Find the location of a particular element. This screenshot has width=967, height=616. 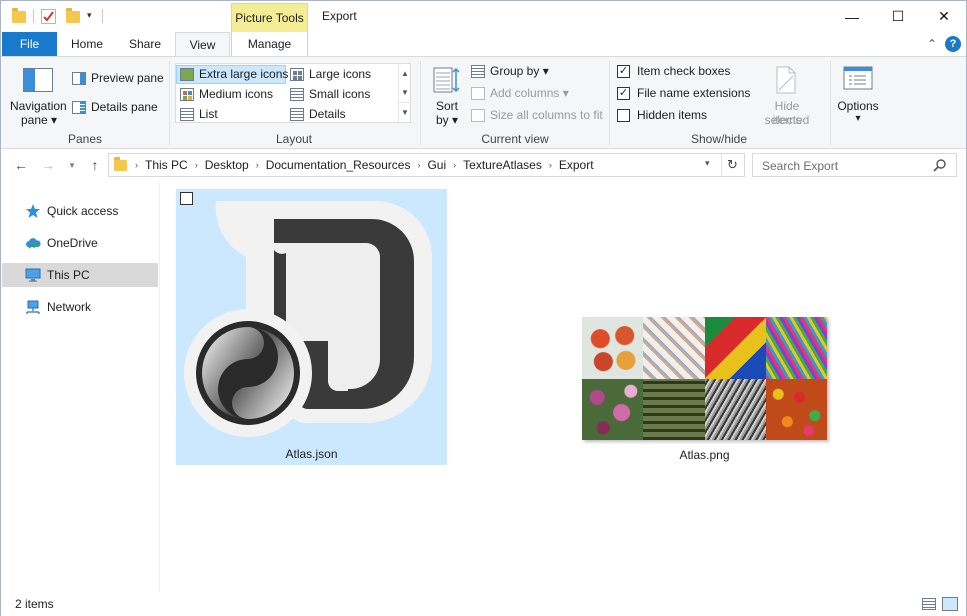

window-title: Export is located at coordinates (339, 16).